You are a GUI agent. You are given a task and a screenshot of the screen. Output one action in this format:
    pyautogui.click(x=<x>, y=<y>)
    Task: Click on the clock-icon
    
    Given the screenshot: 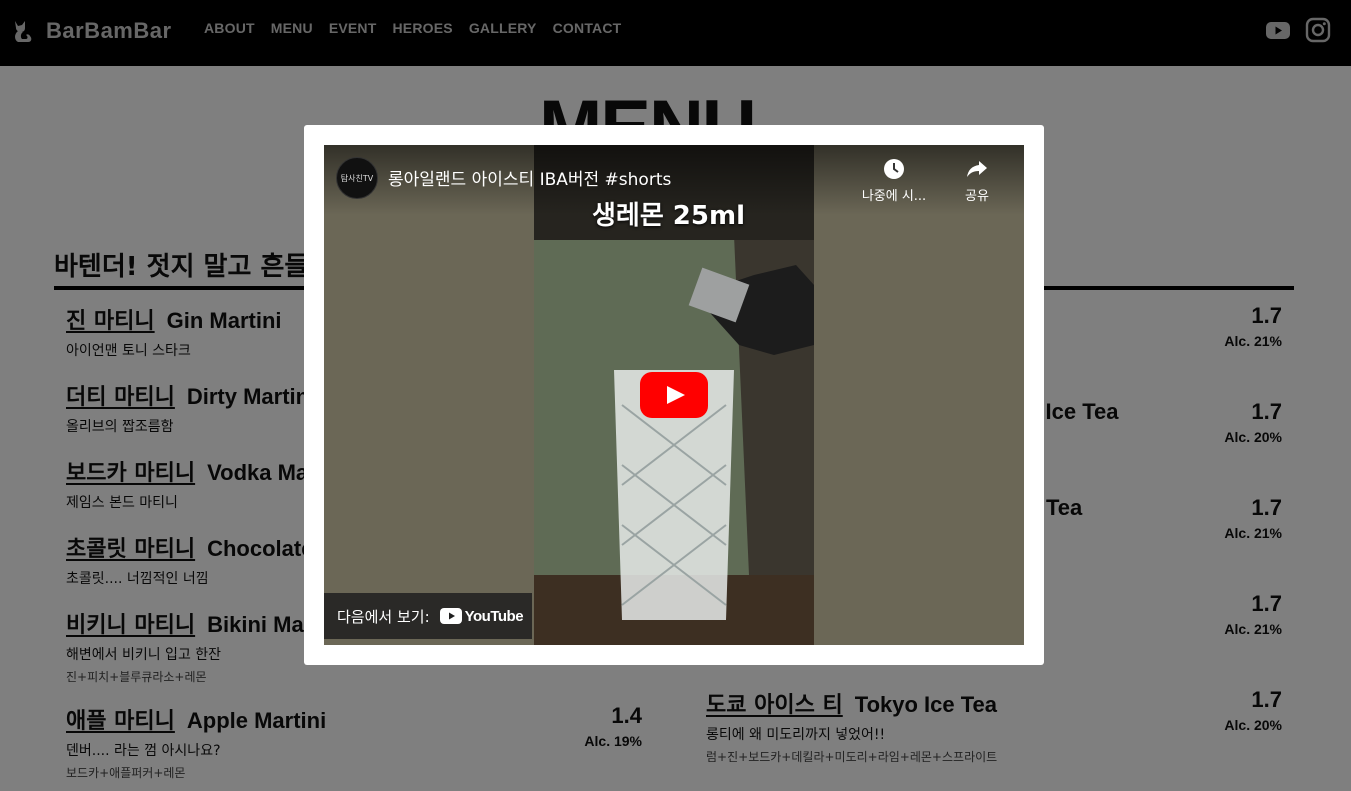 What is the action you would take?
    pyautogui.click(x=894, y=169)
    